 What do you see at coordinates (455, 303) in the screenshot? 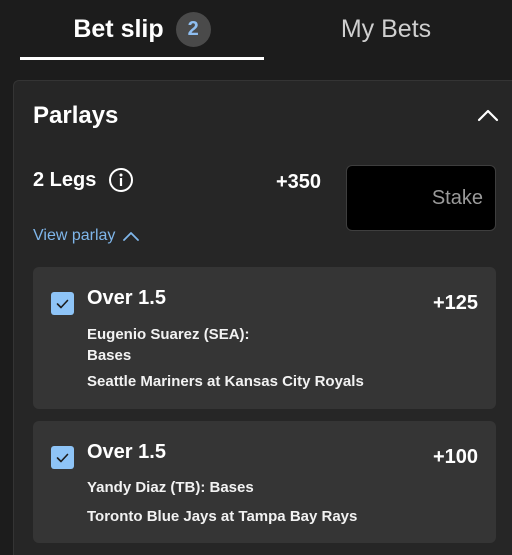
I see `leg-odds: +125` at bounding box center [455, 303].